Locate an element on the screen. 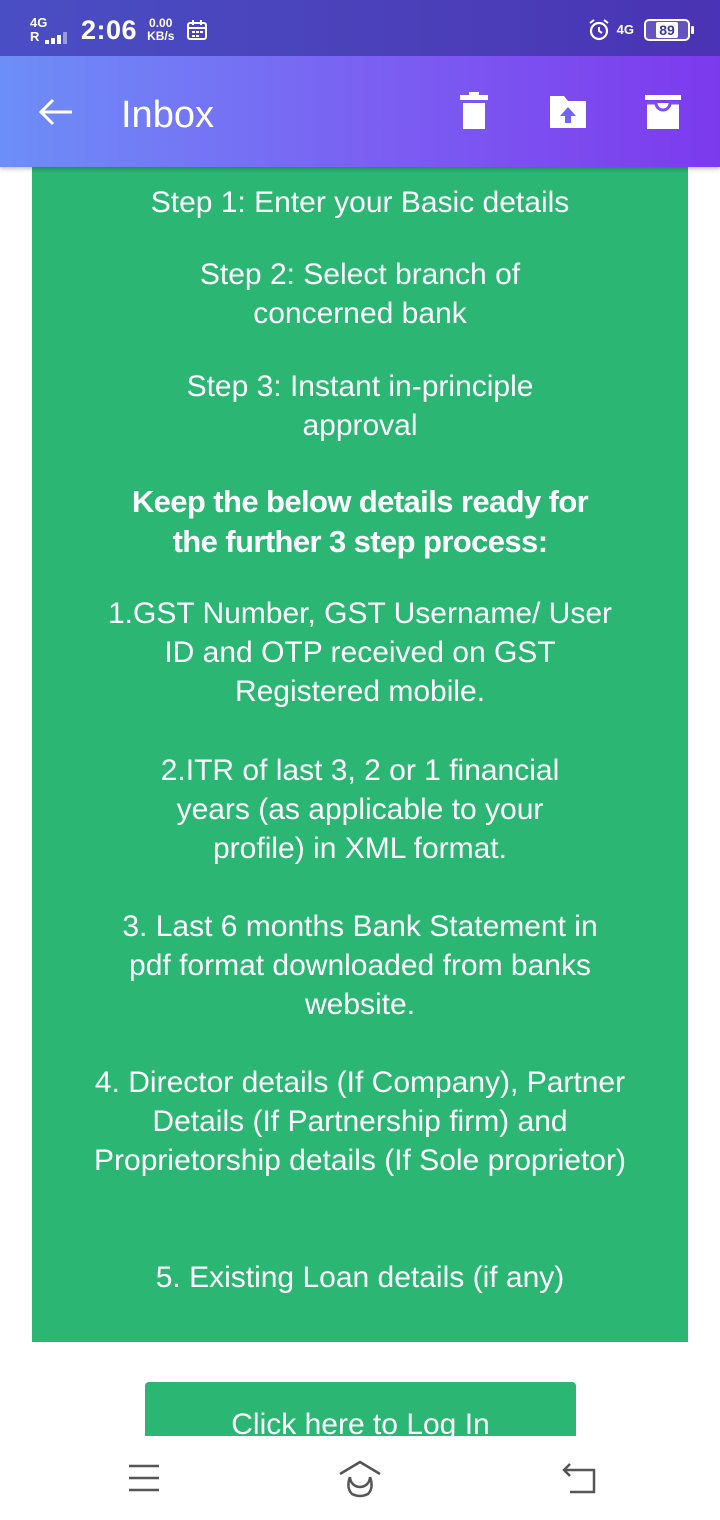  menu-icon is located at coordinates (147, 1478).